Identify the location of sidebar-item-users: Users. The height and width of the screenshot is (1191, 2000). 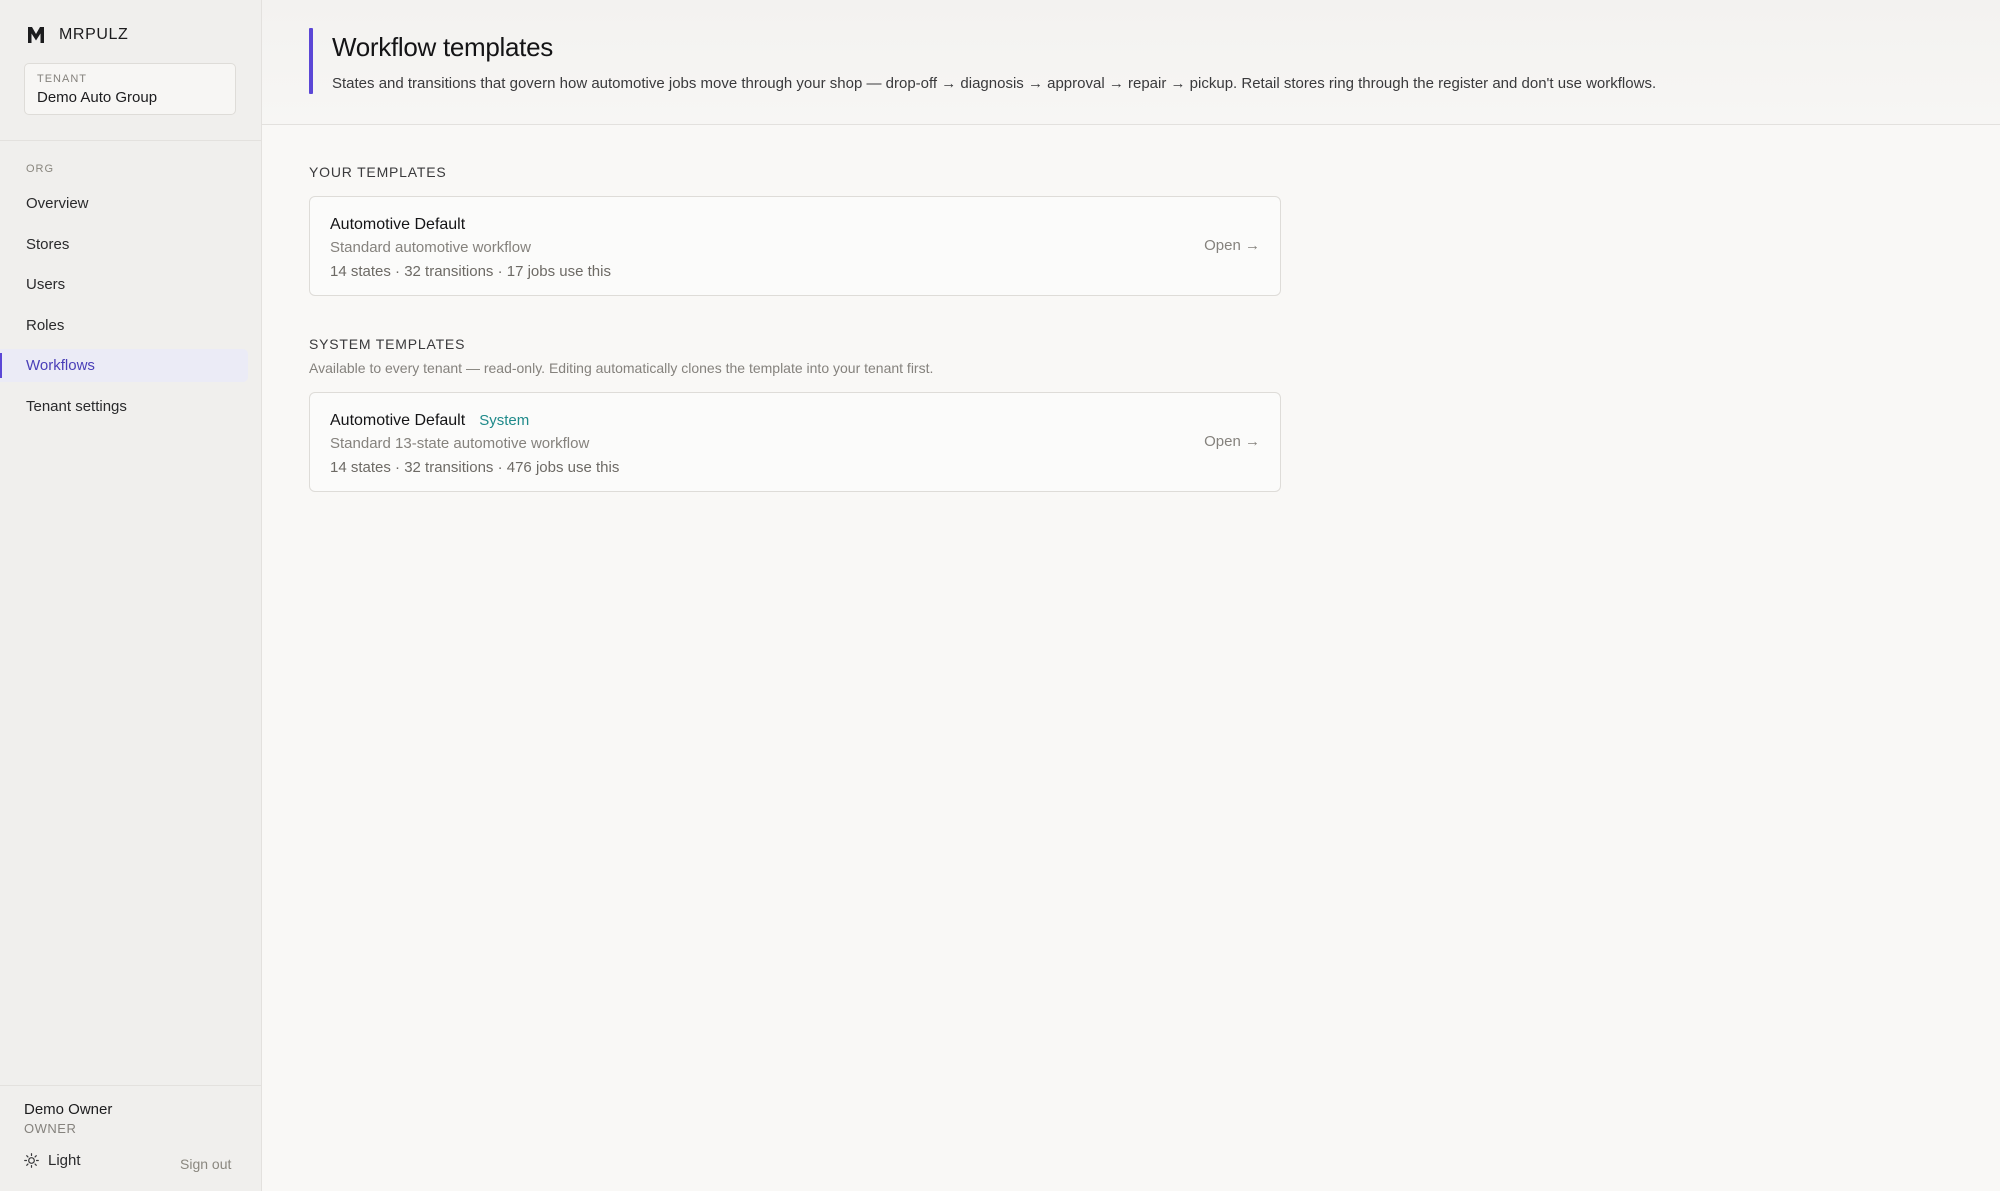
(124, 284).